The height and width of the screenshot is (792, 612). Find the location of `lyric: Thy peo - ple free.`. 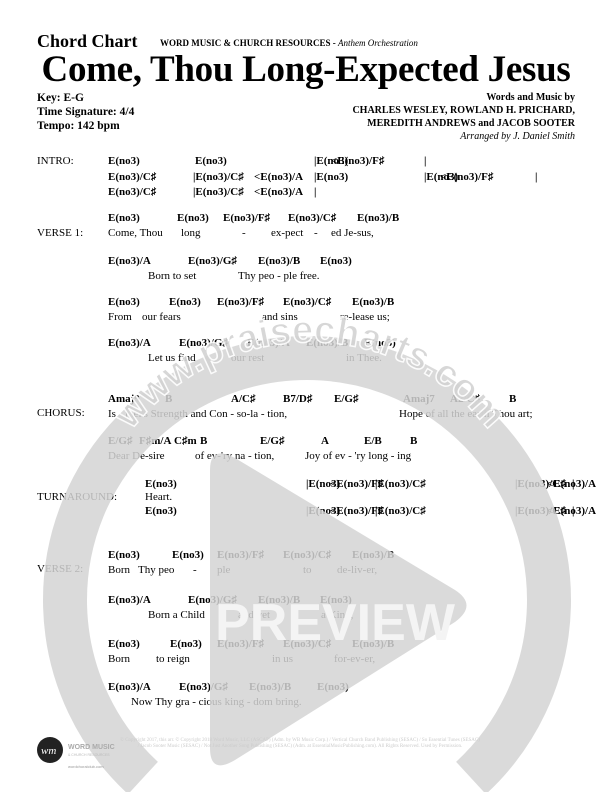

lyric: Thy peo - ple free. is located at coordinates (279, 276).